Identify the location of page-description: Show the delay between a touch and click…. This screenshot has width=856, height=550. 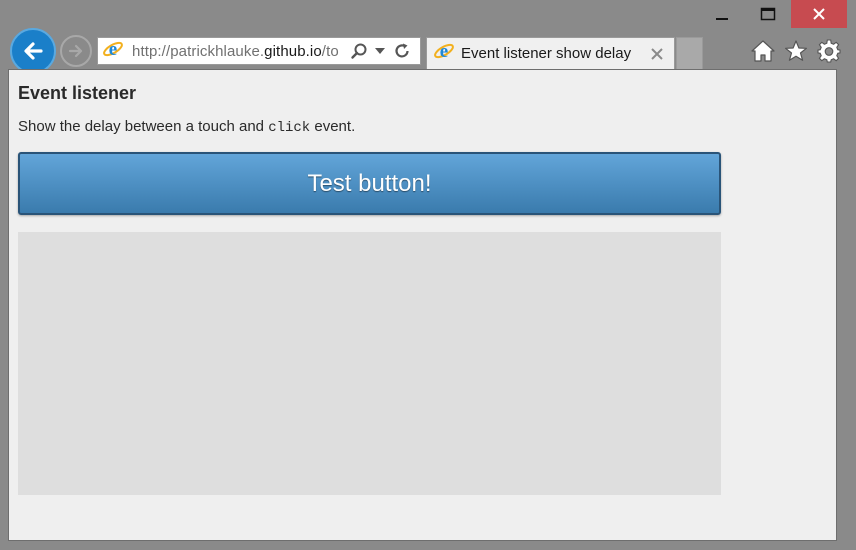
(187, 127).